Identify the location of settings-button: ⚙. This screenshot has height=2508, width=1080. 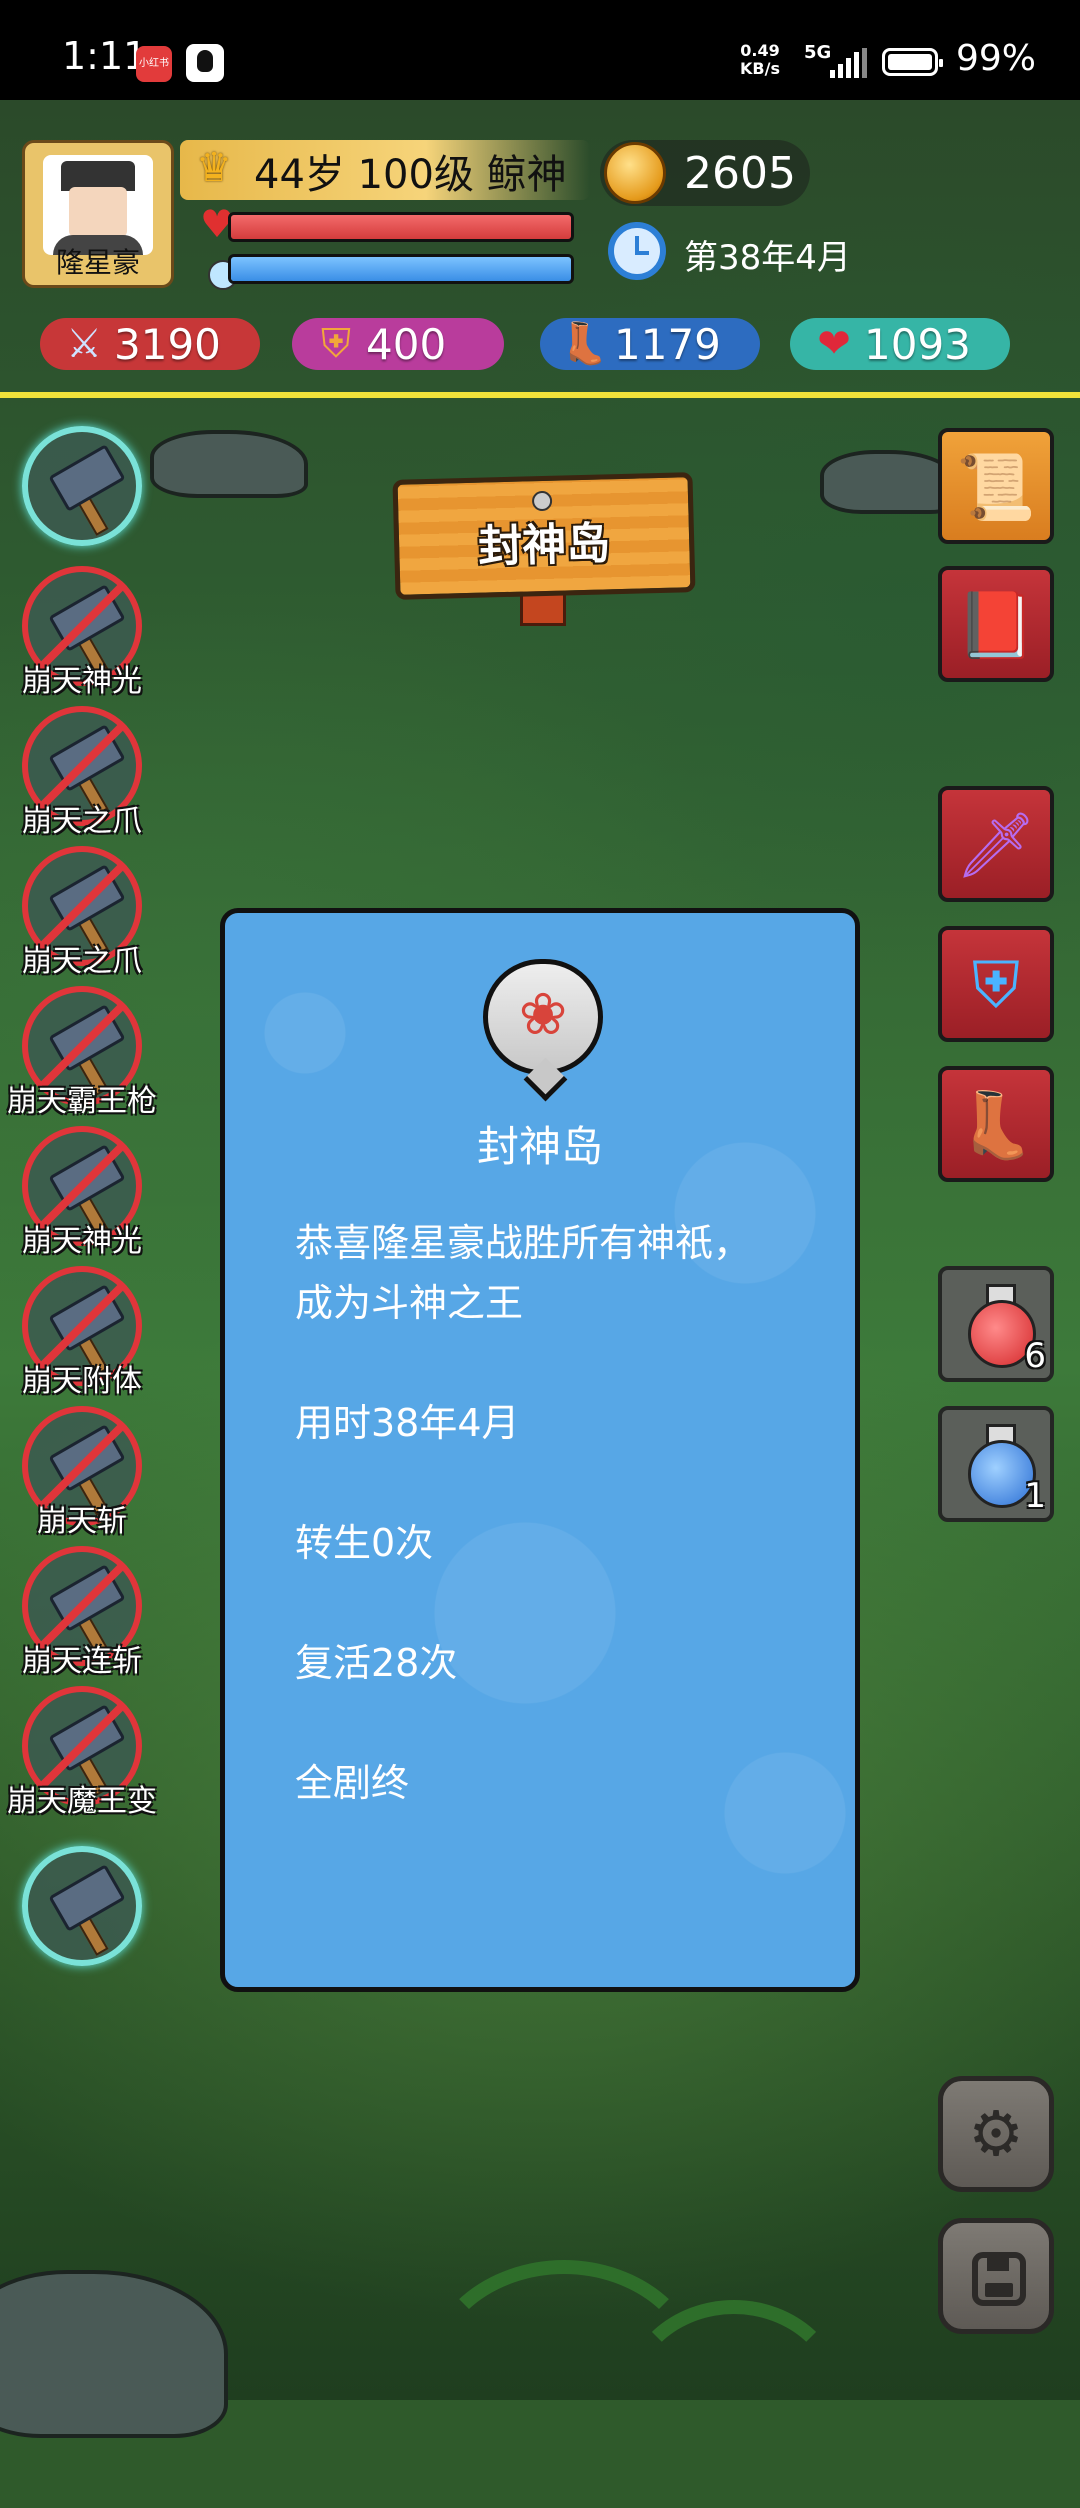
(996, 2134).